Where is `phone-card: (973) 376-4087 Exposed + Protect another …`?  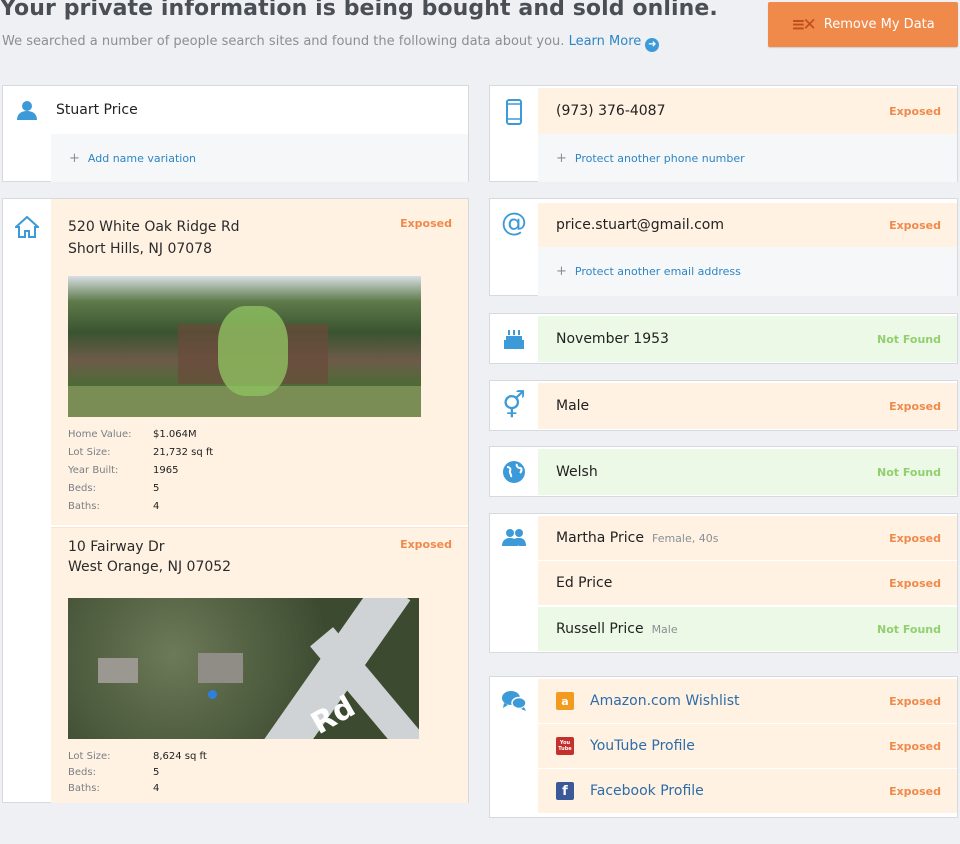 phone-card: (973) 376-4087 Exposed + Protect another … is located at coordinates (723, 133).